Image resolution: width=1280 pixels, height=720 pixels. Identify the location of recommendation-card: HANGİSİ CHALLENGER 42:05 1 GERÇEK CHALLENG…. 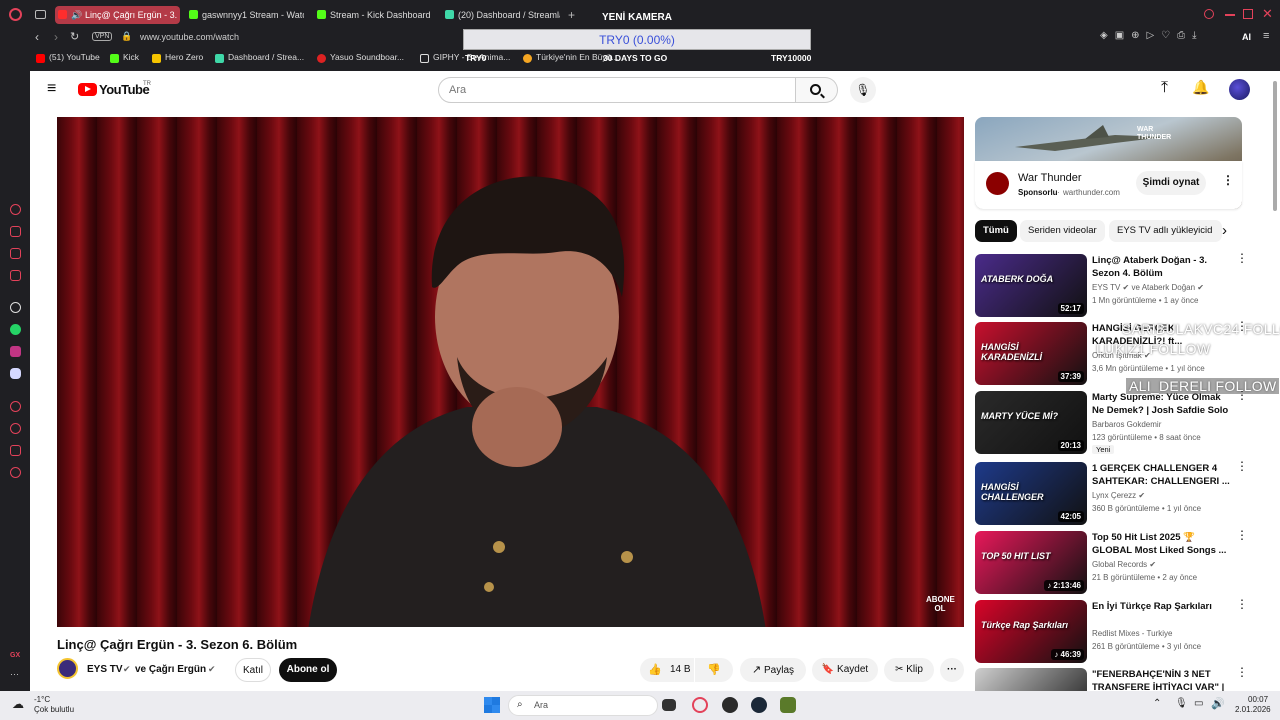
(1125, 492).